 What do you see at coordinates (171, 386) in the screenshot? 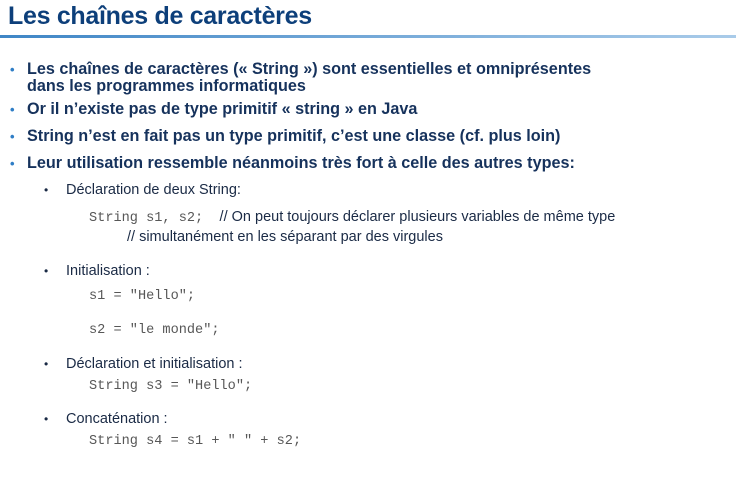
I see `code-declaration-initialisation: String s3 = "Hello";` at bounding box center [171, 386].